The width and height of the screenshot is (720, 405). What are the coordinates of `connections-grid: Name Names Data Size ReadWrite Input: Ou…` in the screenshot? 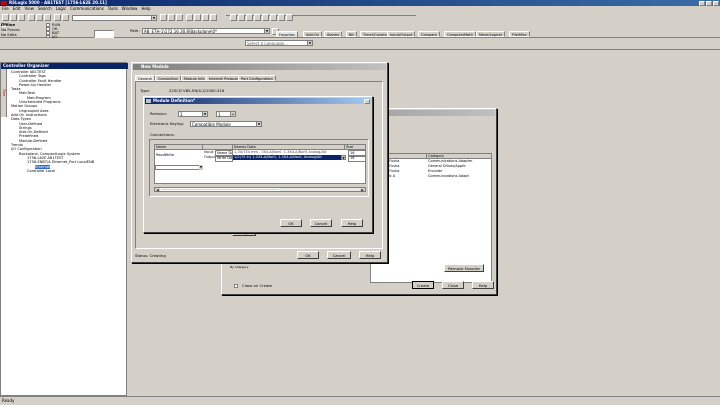 It's located at (260, 164).